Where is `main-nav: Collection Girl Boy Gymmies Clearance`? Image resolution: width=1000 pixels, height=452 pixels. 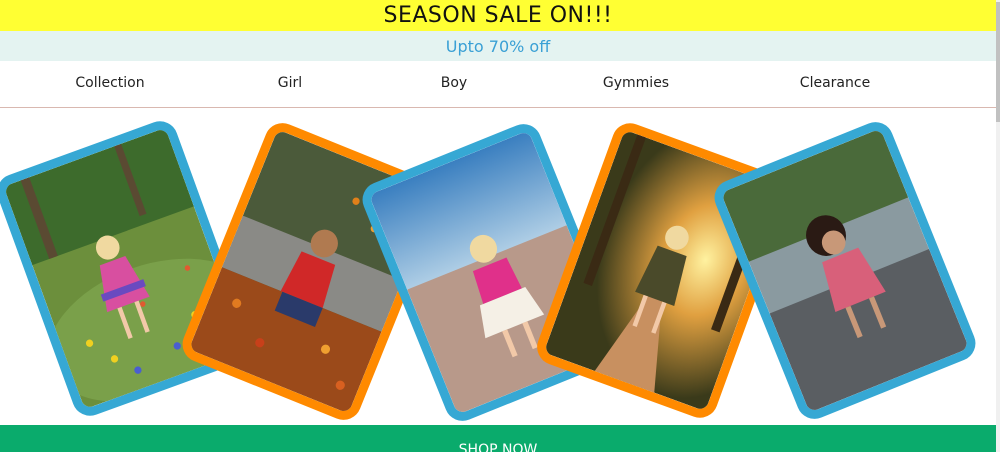
main-nav: Collection Girl Boy Gymmies Clearance is located at coordinates (498, 84).